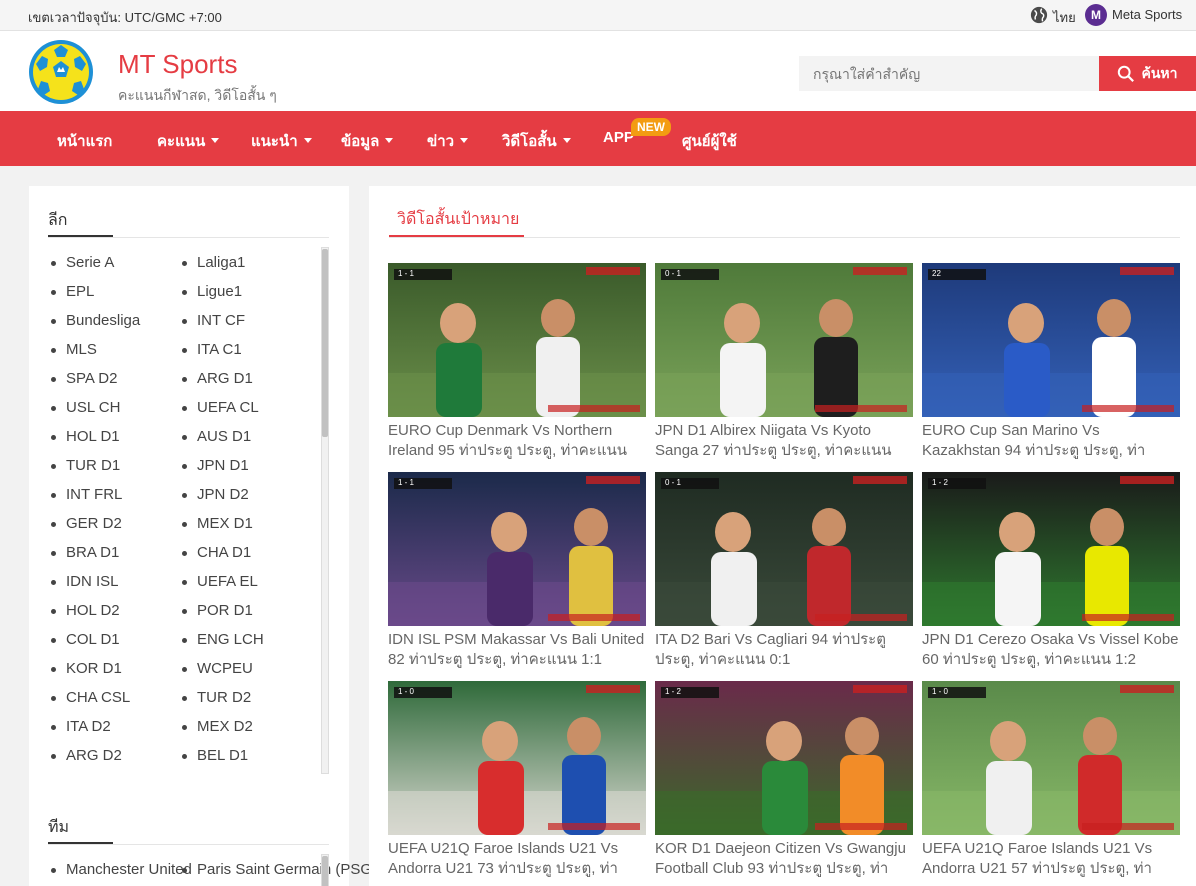  I want to click on video-thumbnail: 22, so click(1051, 340).